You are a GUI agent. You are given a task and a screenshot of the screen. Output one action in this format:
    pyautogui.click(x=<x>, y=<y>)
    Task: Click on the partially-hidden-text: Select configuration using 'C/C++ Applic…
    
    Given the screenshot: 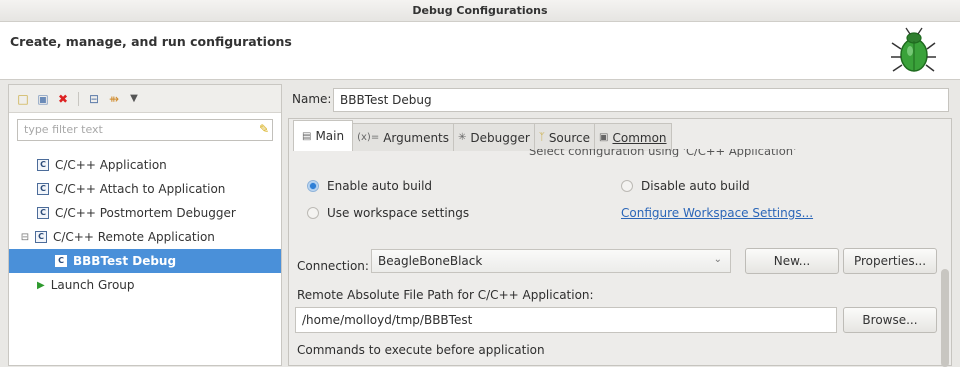 What is the action you would take?
    pyautogui.click(x=663, y=153)
    